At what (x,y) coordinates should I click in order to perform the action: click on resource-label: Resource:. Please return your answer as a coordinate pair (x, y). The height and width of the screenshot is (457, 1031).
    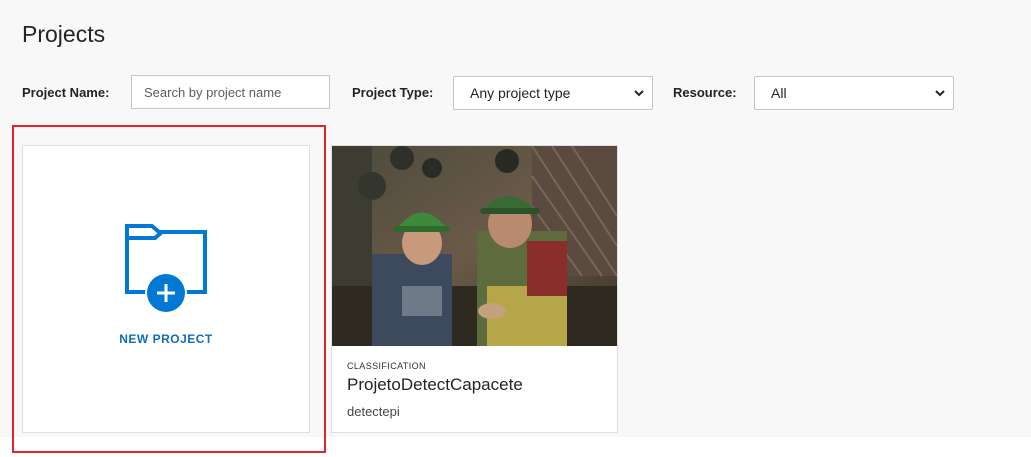
    Looking at the image, I should click on (705, 92).